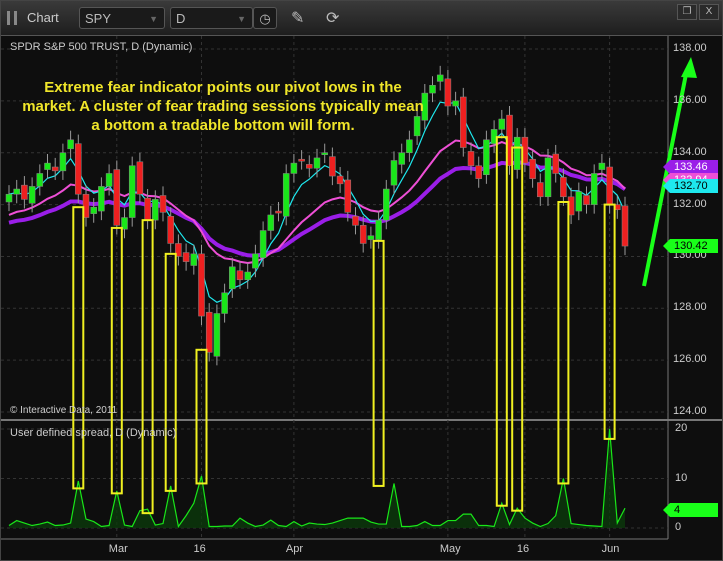 The width and height of the screenshot is (723, 561). Describe the element at coordinates (610, 549) in the screenshot. I see `date-tick-label: Jun` at that location.